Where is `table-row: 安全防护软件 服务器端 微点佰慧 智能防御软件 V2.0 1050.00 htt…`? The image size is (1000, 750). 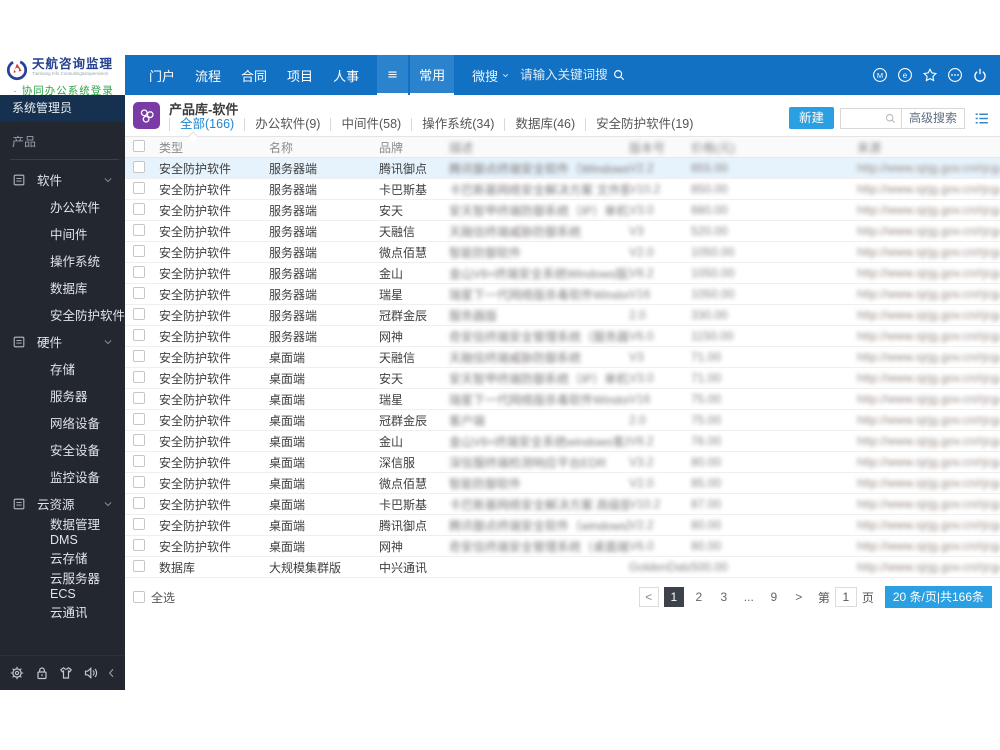
table-row: 安全防护软件 服务器端 微点佰慧 智能防御软件 V2.0 1050.00 htt… is located at coordinates (562, 252).